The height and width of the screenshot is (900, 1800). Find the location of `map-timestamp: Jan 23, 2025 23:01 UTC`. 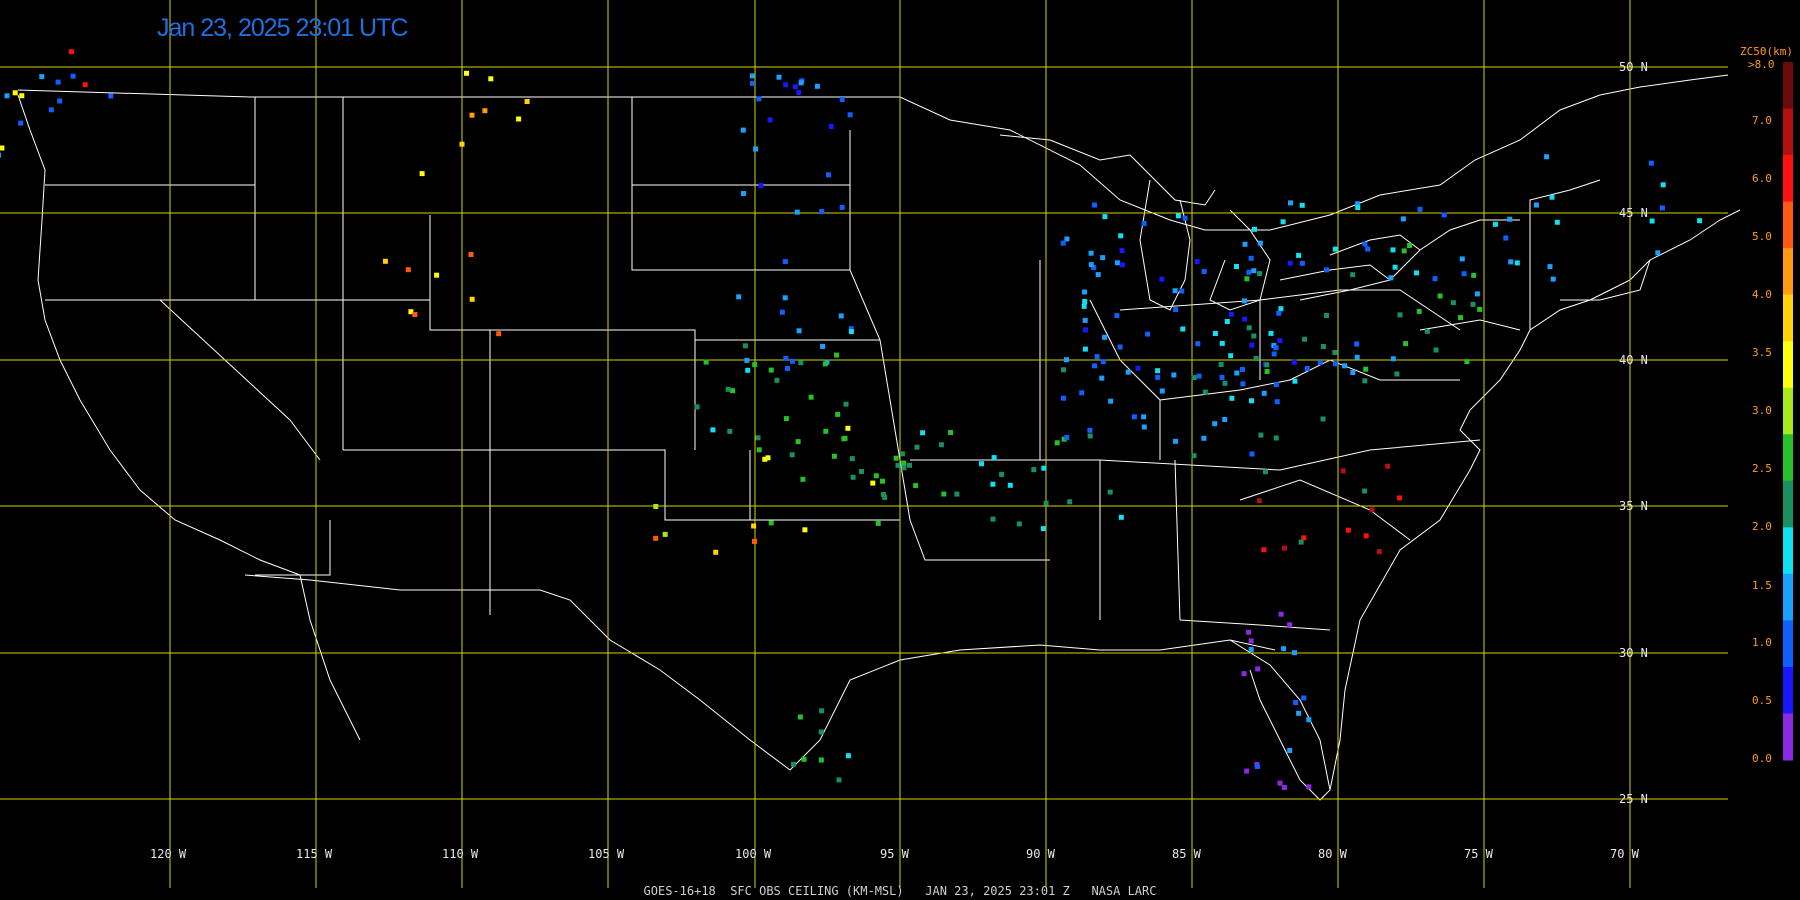

map-timestamp: Jan 23, 2025 23:01 UTC is located at coordinates (282, 28).